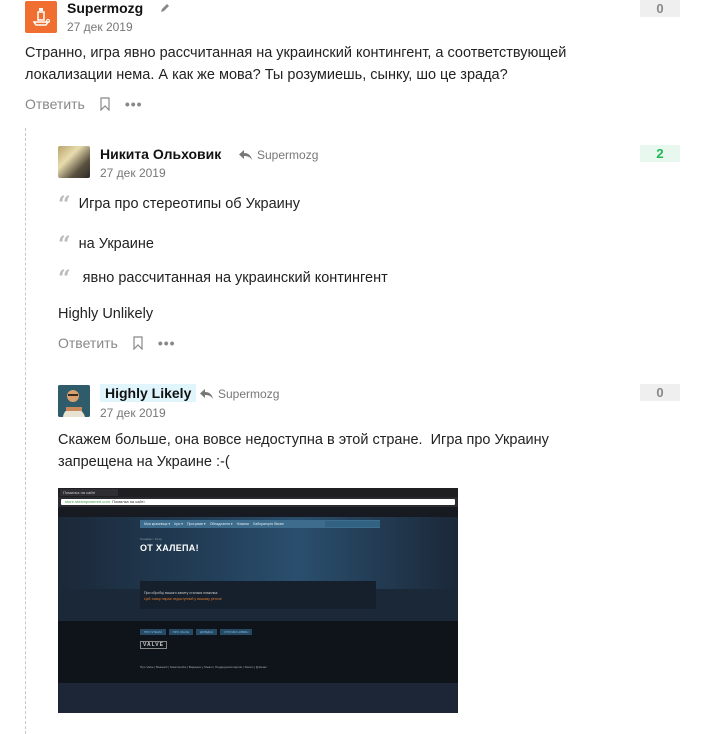 This screenshot has height=734, width=725. I want to click on quote: “ Игра про стереотипы об Украину, so click(179, 205).